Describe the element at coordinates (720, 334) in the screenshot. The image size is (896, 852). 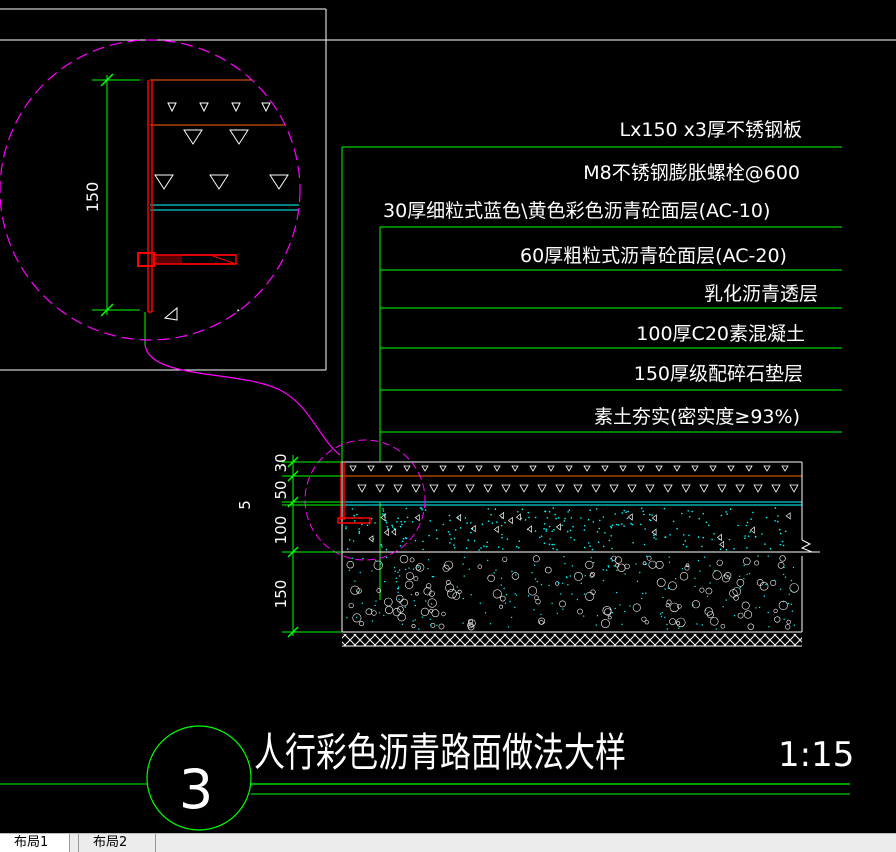
I see `label-concrete: 100厚C20素混凝土` at that location.